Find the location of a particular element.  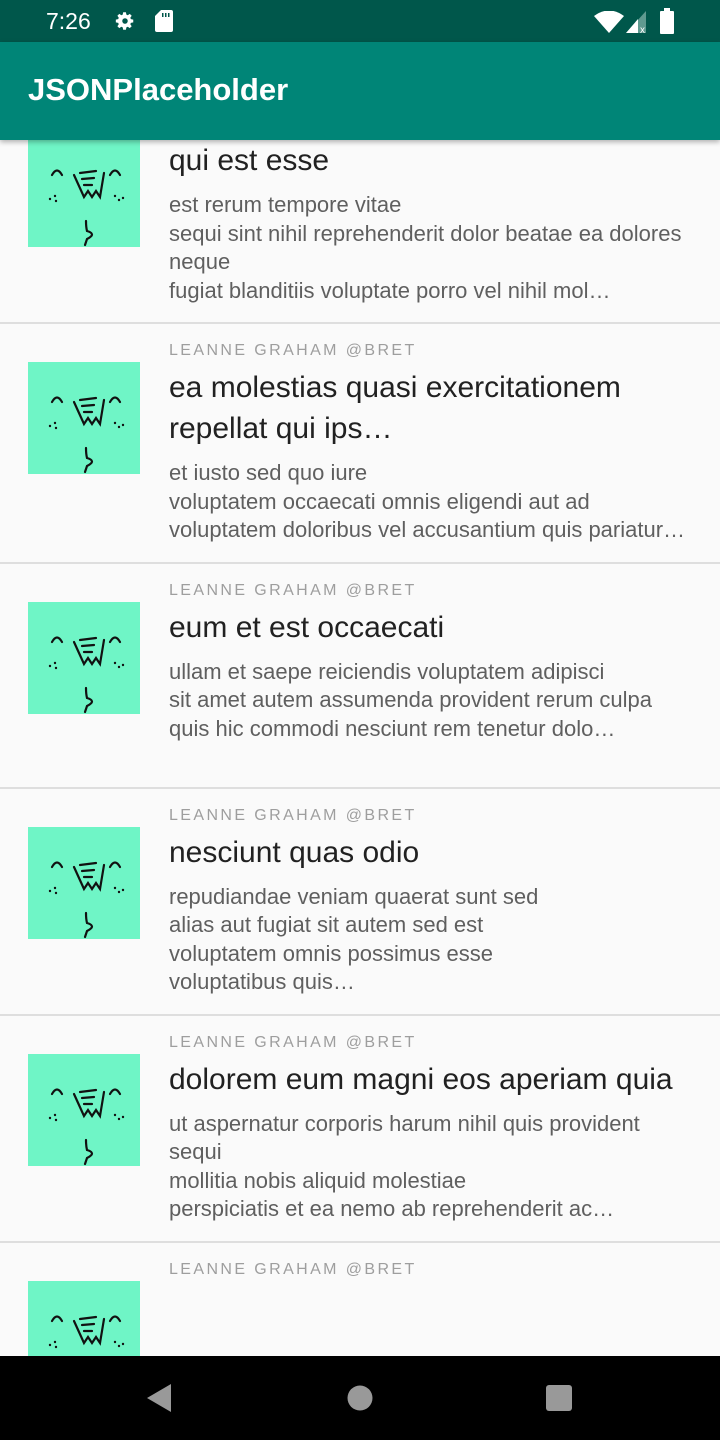

home-icon is located at coordinates (360, 1398).